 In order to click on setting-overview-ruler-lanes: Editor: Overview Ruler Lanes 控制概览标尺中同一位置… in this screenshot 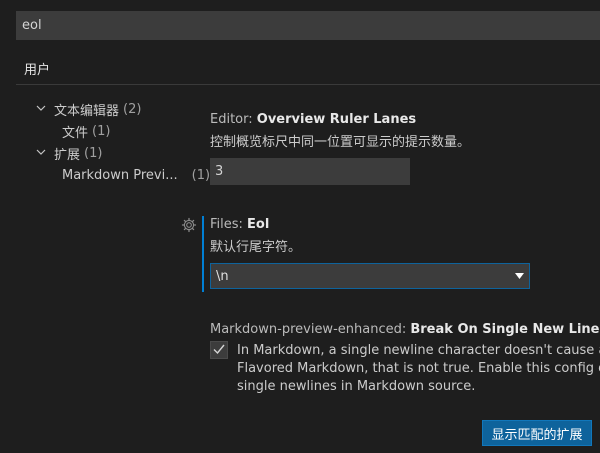, I will do `click(340, 131)`.